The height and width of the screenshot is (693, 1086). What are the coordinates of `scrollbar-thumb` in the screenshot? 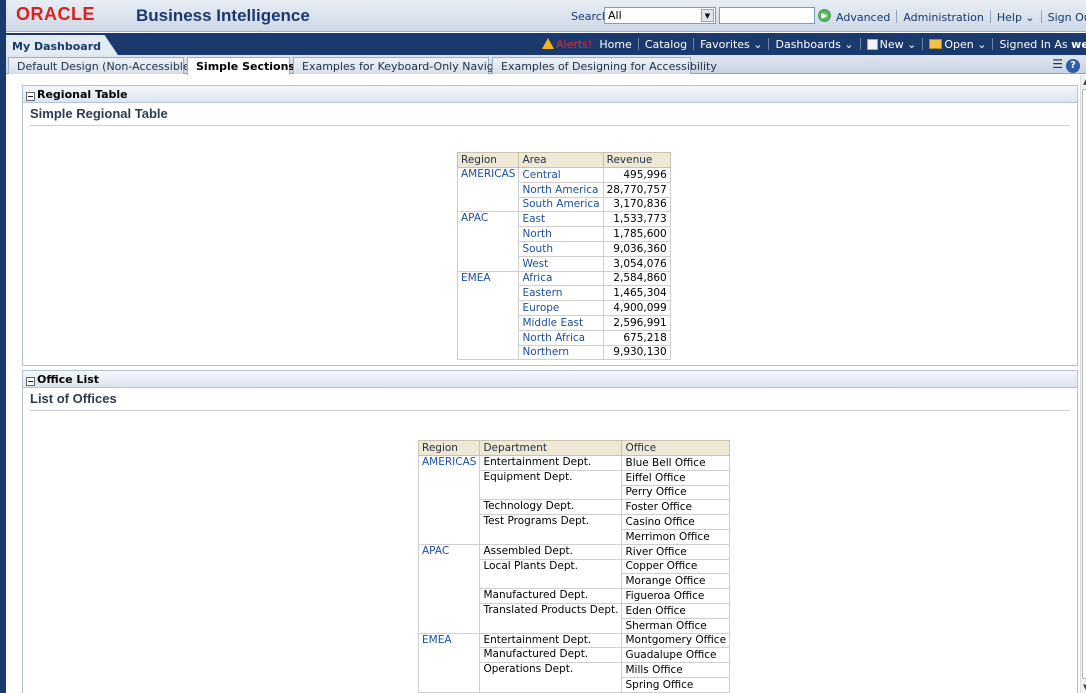 It's located at (1084, 384).